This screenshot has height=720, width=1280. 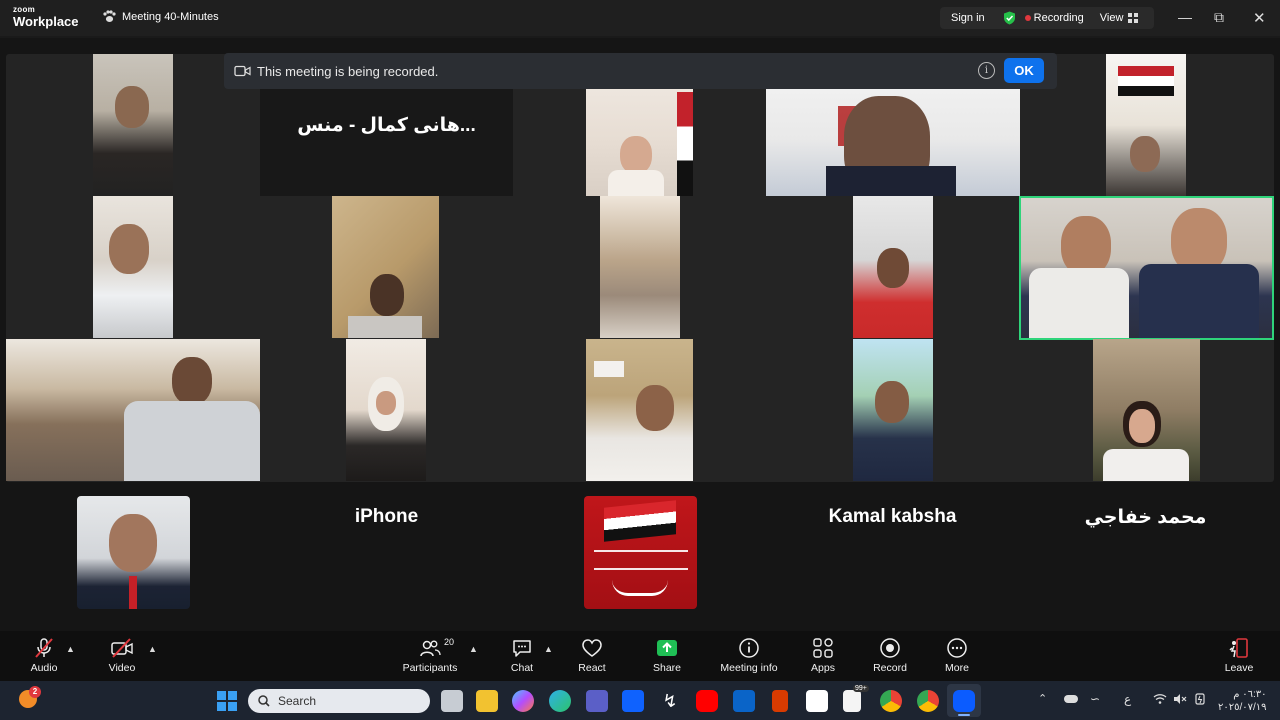 I want to click on participant-name: iPhone, so click(x=386, y=516).